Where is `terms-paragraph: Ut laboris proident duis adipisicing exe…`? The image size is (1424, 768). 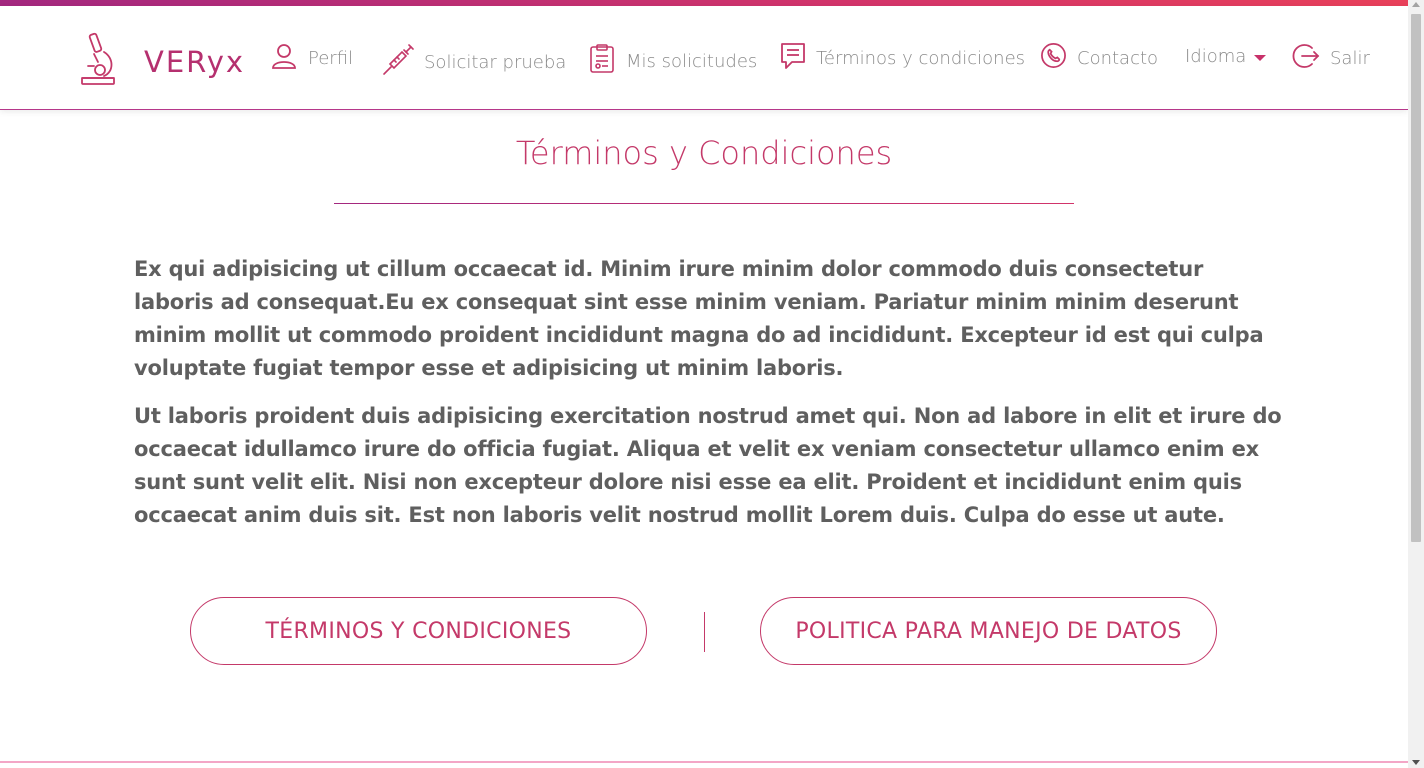
terms-paragraph: Ut laboris proident duis adipisicing exe… is located at coordinates (708, 465).